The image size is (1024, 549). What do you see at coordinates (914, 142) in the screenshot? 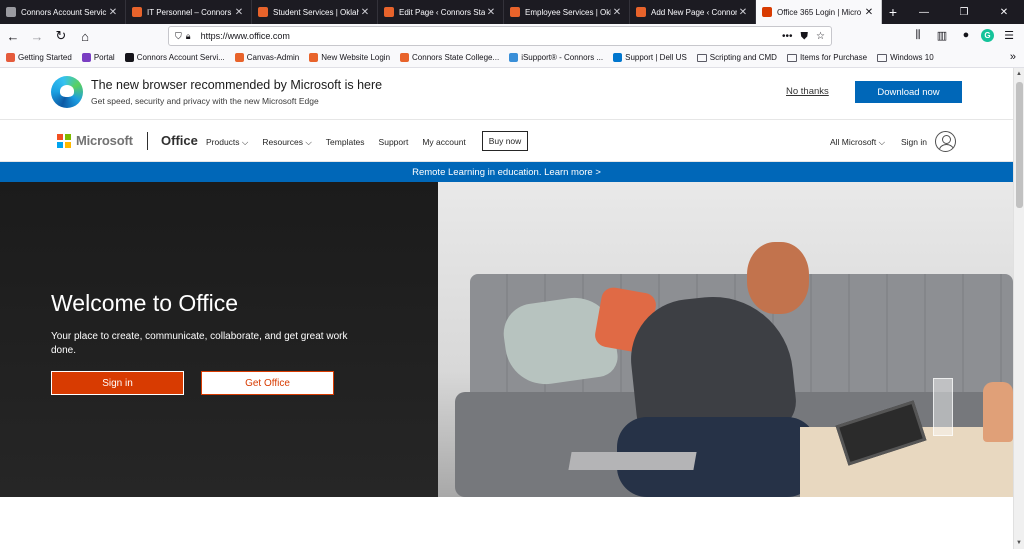
I see `header-sign-in-link: Sign in` at bounding box center [914, 142].